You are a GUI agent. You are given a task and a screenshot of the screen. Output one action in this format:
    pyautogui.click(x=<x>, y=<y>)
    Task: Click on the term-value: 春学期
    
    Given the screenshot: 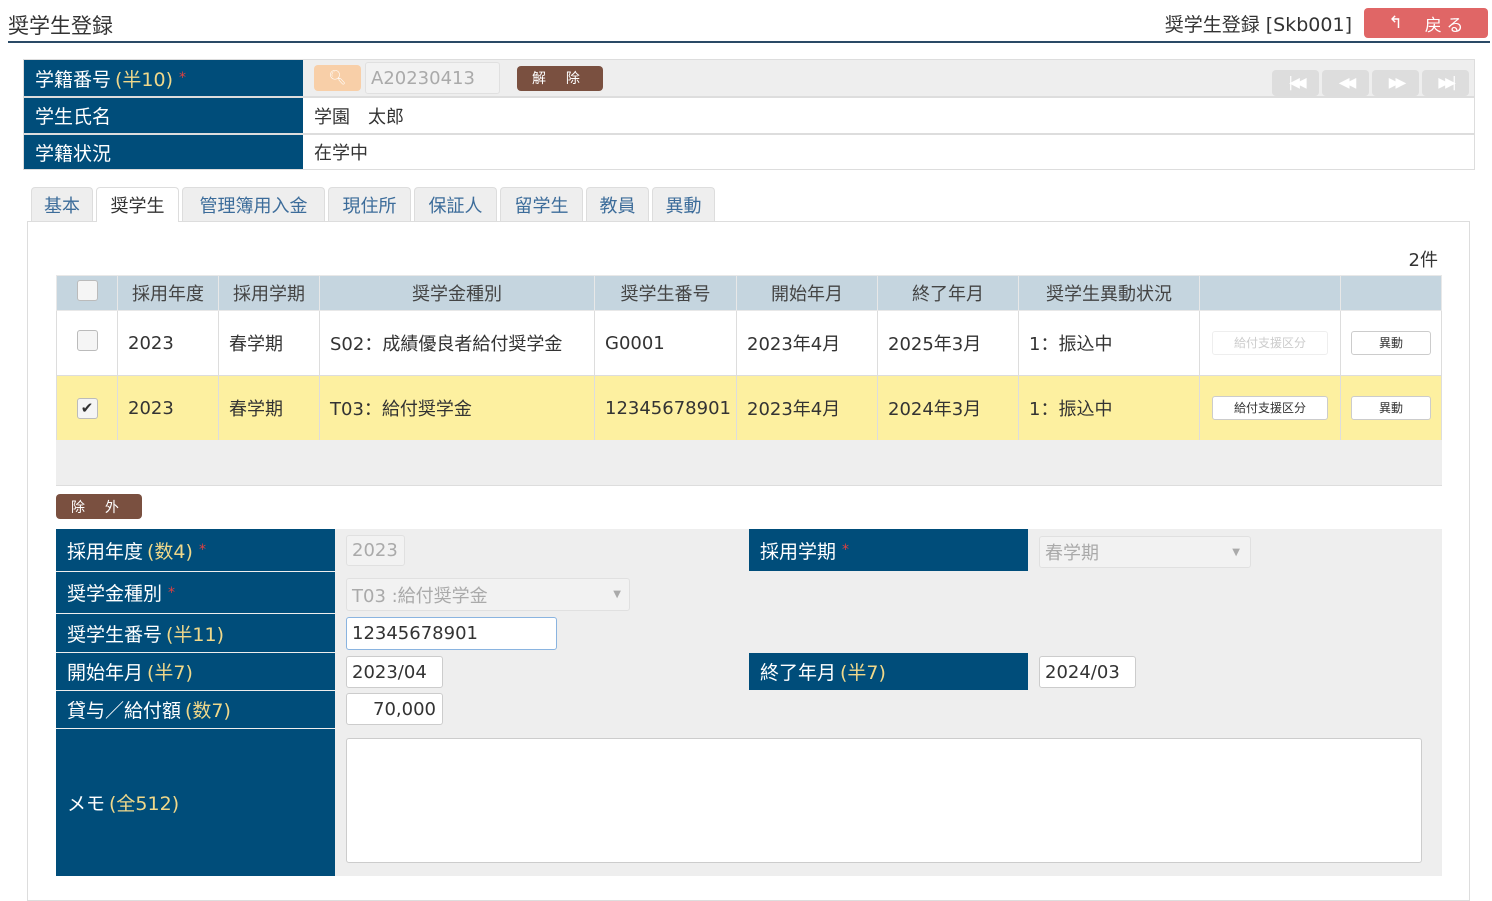 What is the action you would take?
    pyautogui.click(x=1072, y=553)
    